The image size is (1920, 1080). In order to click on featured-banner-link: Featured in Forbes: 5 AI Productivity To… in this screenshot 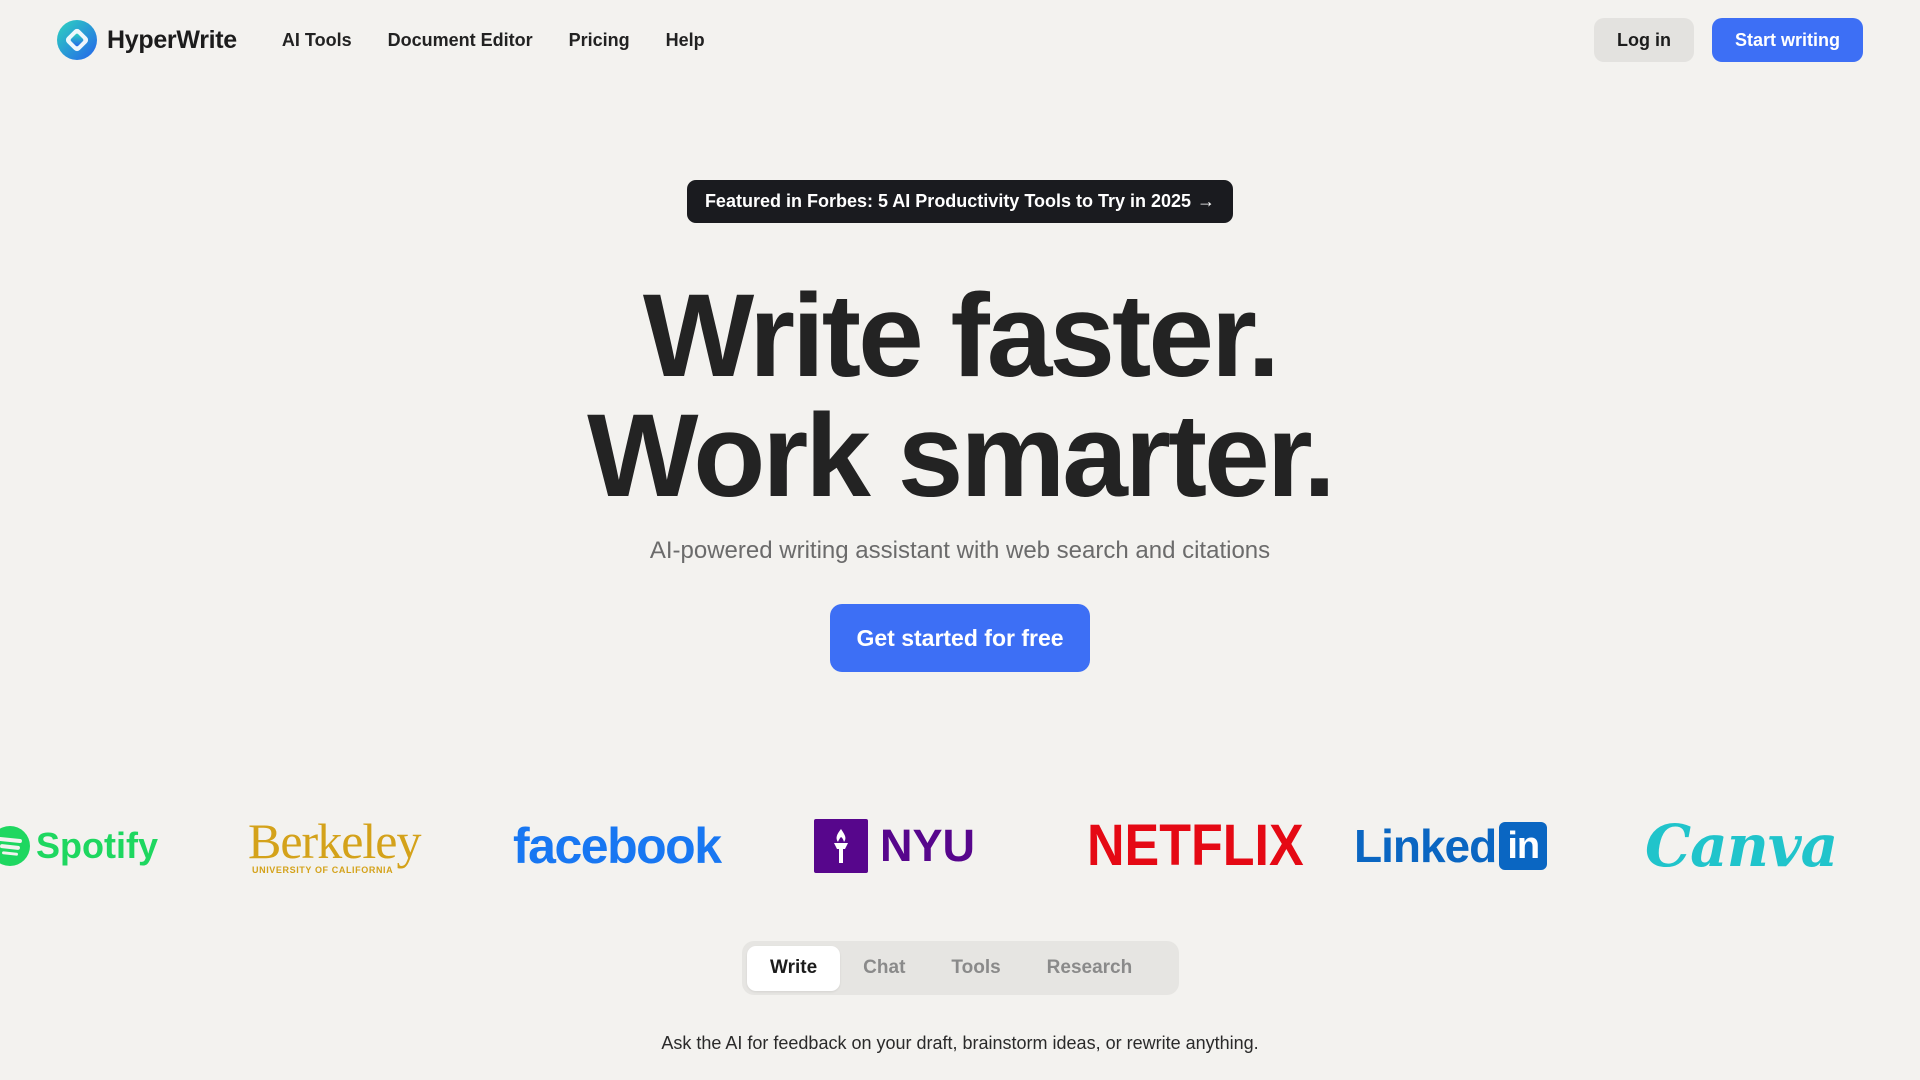, I will do `click(960, 201)`.